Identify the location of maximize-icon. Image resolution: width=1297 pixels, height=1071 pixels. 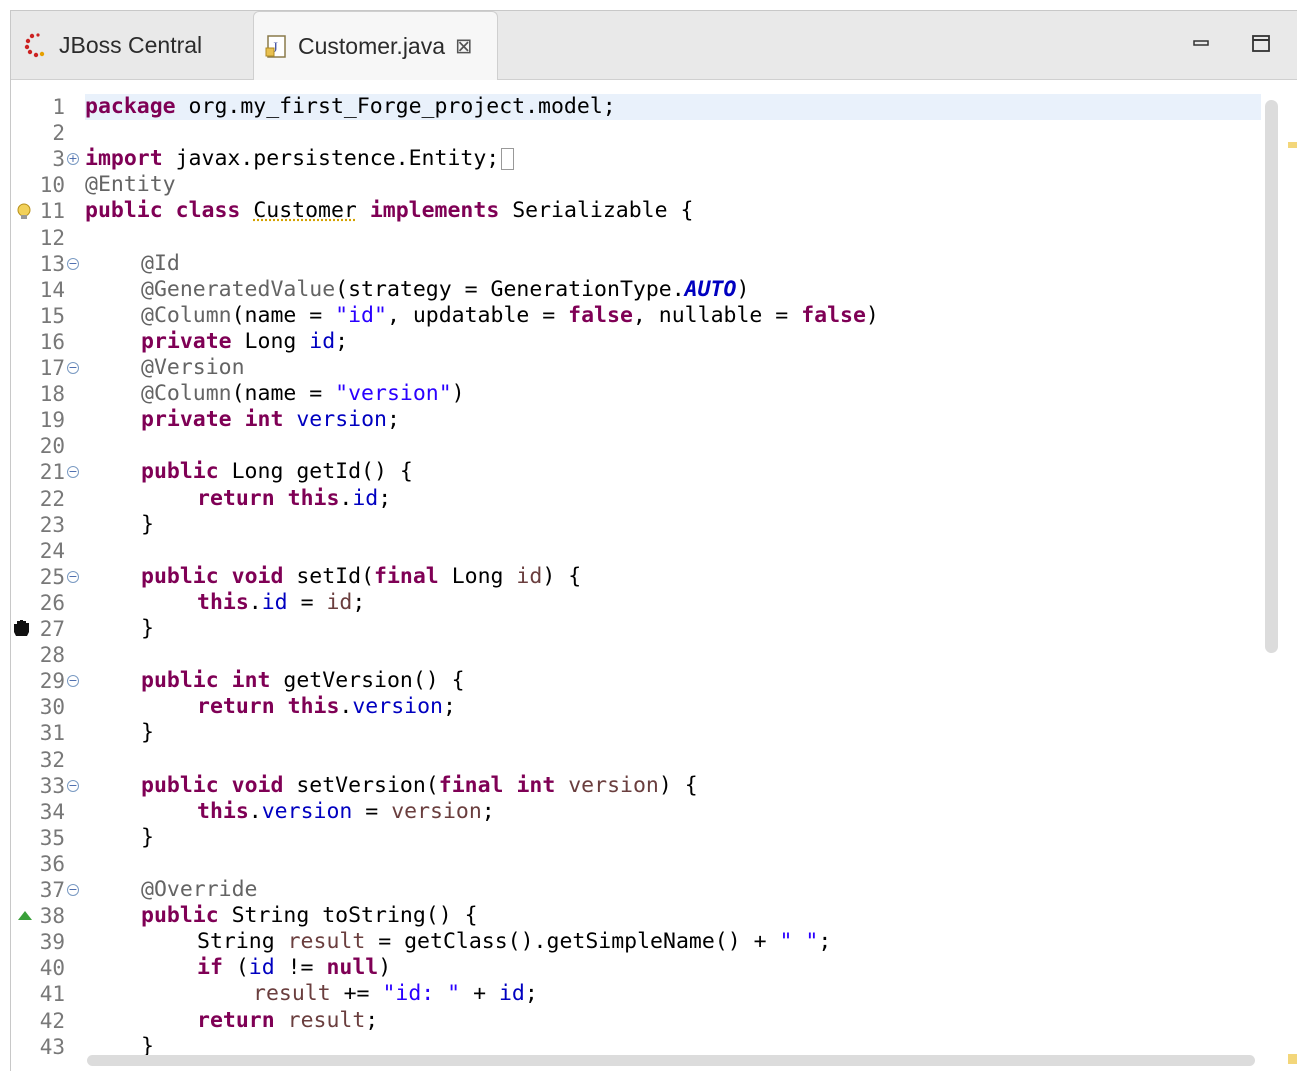
(1261, 43).